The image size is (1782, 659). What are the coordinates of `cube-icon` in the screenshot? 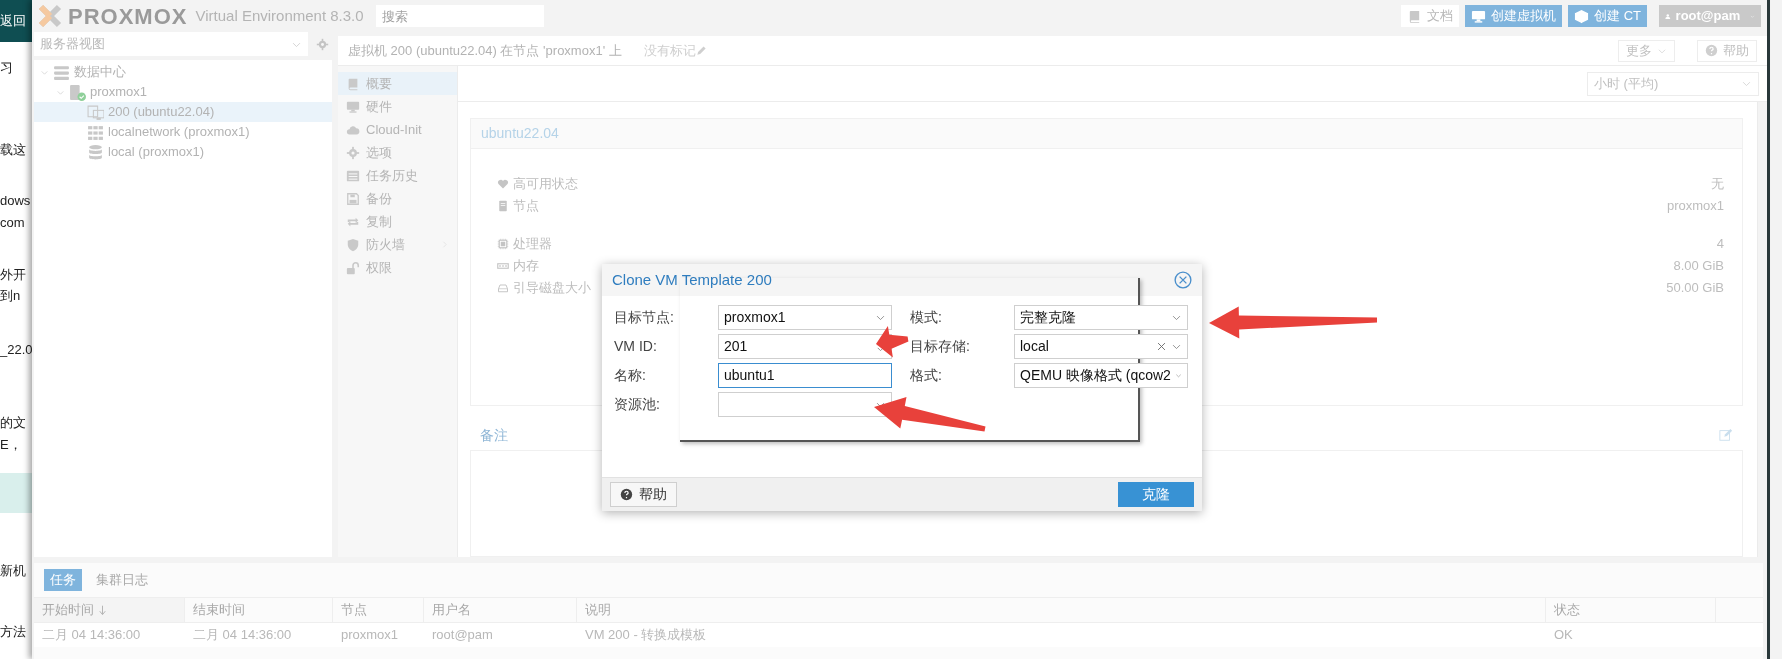 It's located at (1582, 16).